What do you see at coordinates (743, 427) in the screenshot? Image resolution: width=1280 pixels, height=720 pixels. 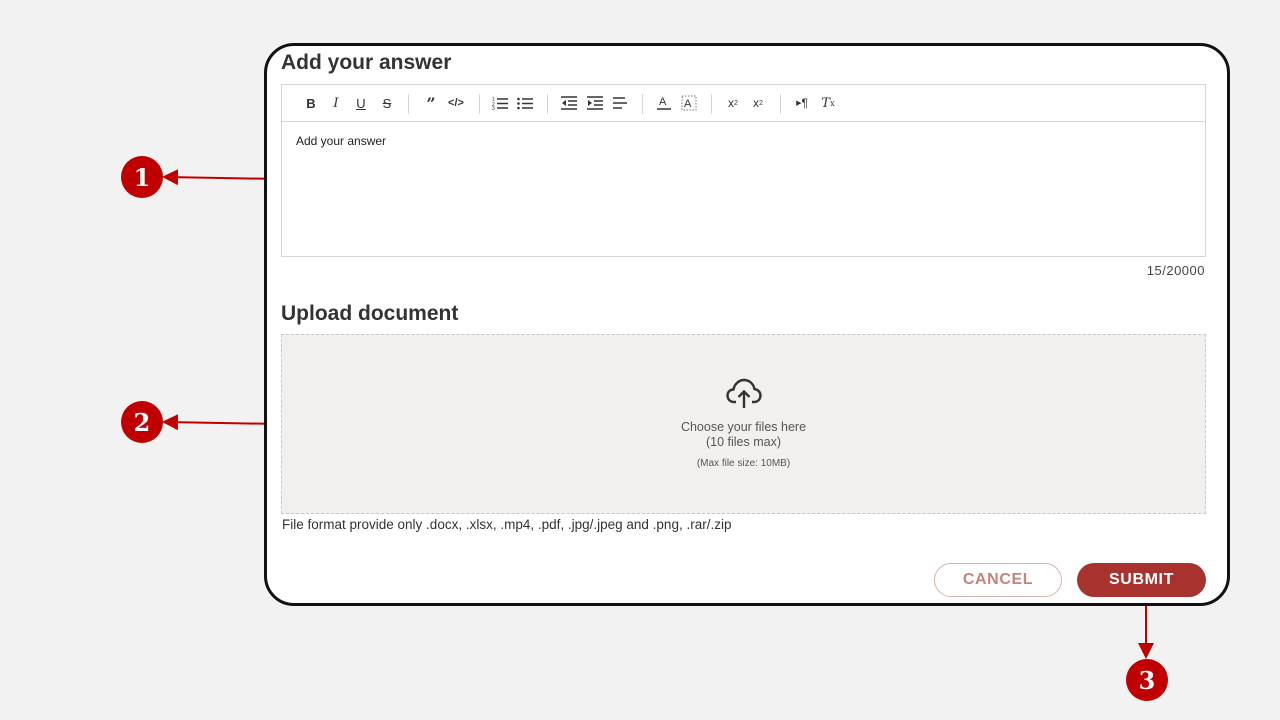 I see `dropzone-title: Choose your files here` at bounding box center [743, 427].